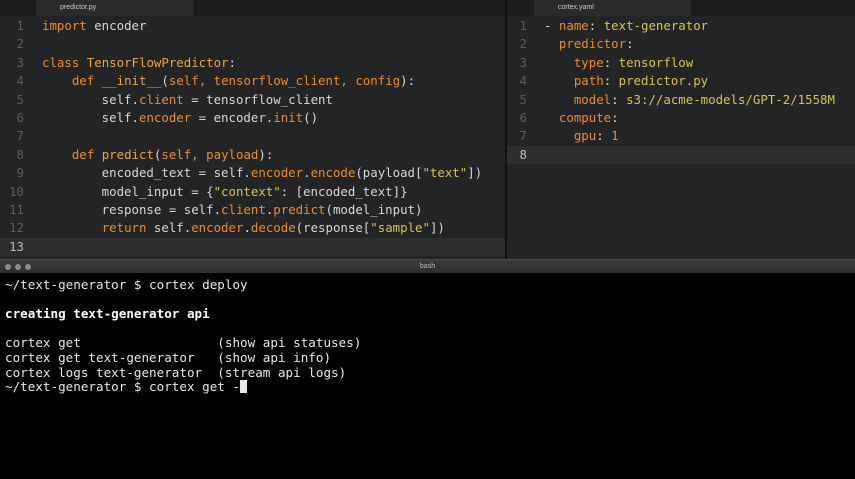  I want to click on code-token: (, so click(165, 81).